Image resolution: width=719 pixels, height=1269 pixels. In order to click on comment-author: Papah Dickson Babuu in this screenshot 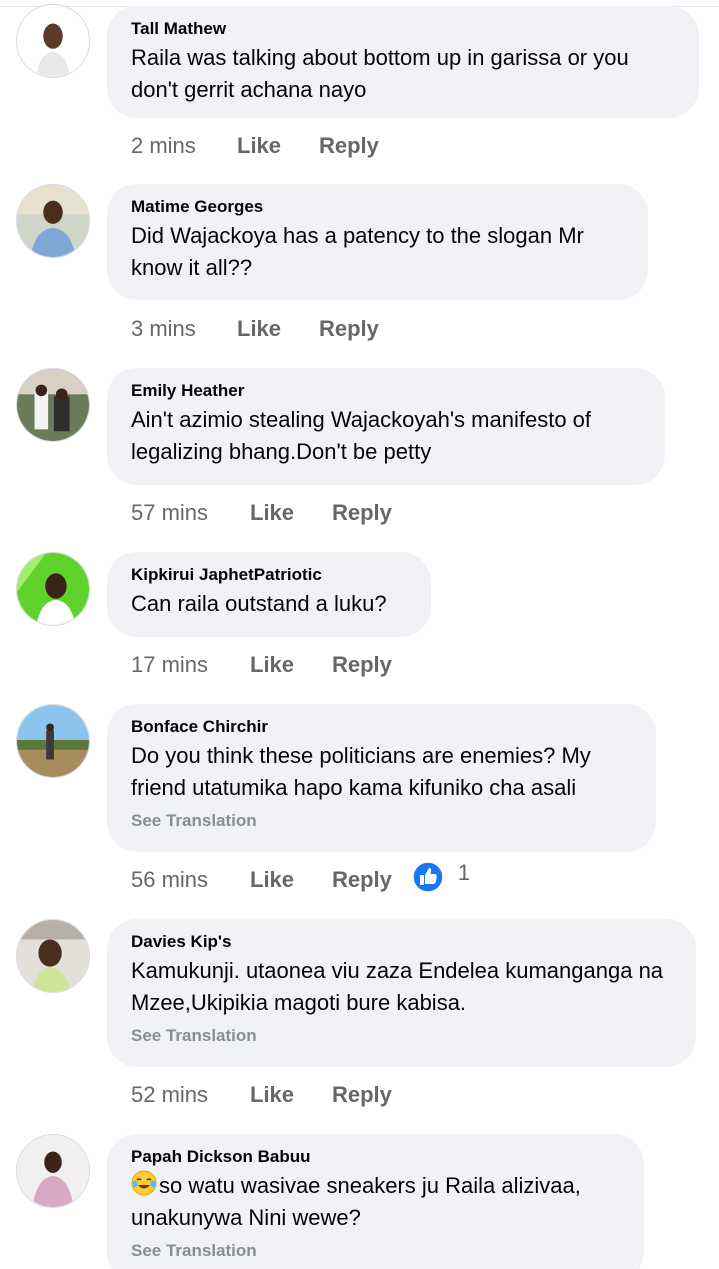, I will do `click(375, 1157)`.